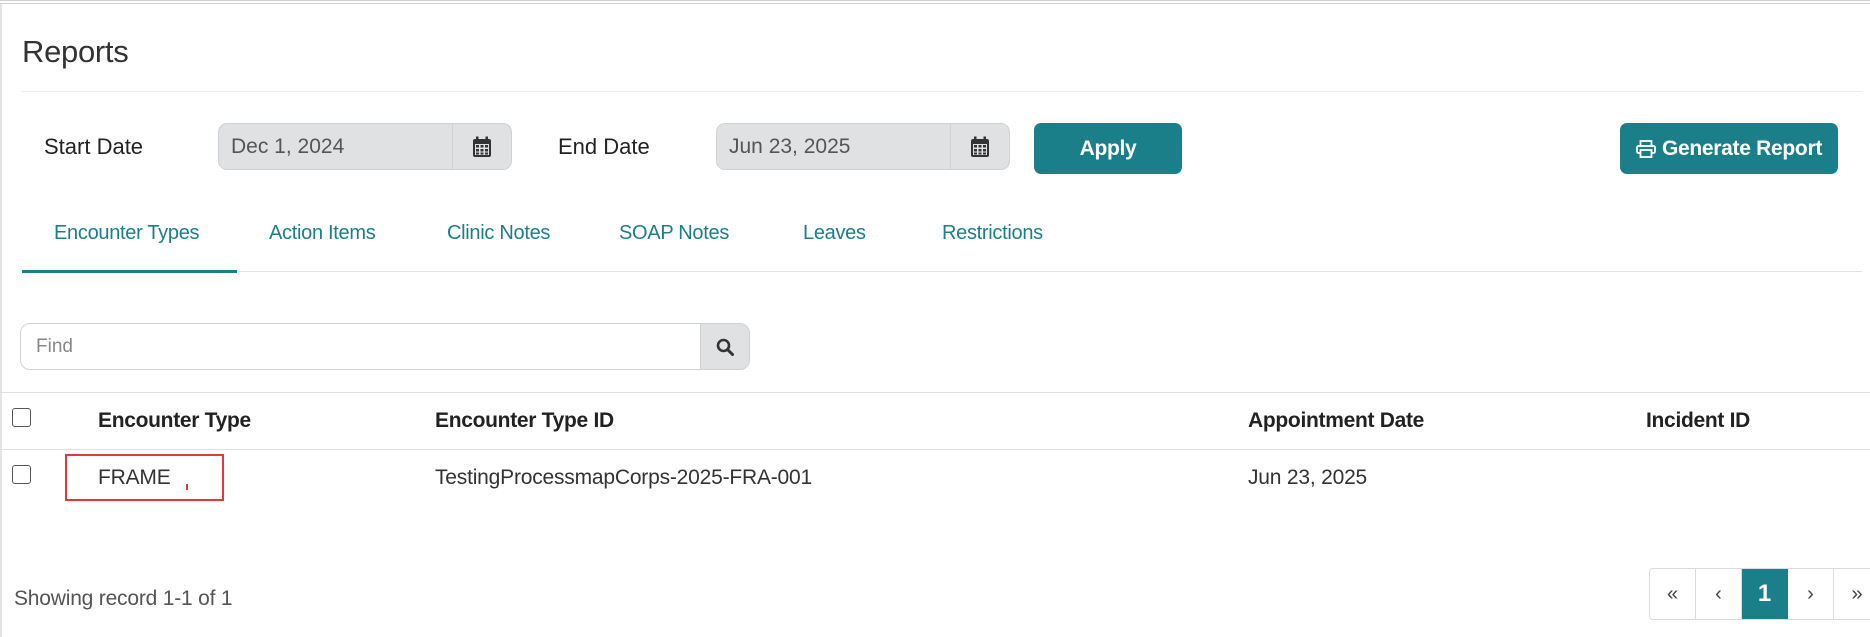 Image resolution: width=1870 pixels, height=637 pixels. I want to click on title-divider, so click(942, 91).